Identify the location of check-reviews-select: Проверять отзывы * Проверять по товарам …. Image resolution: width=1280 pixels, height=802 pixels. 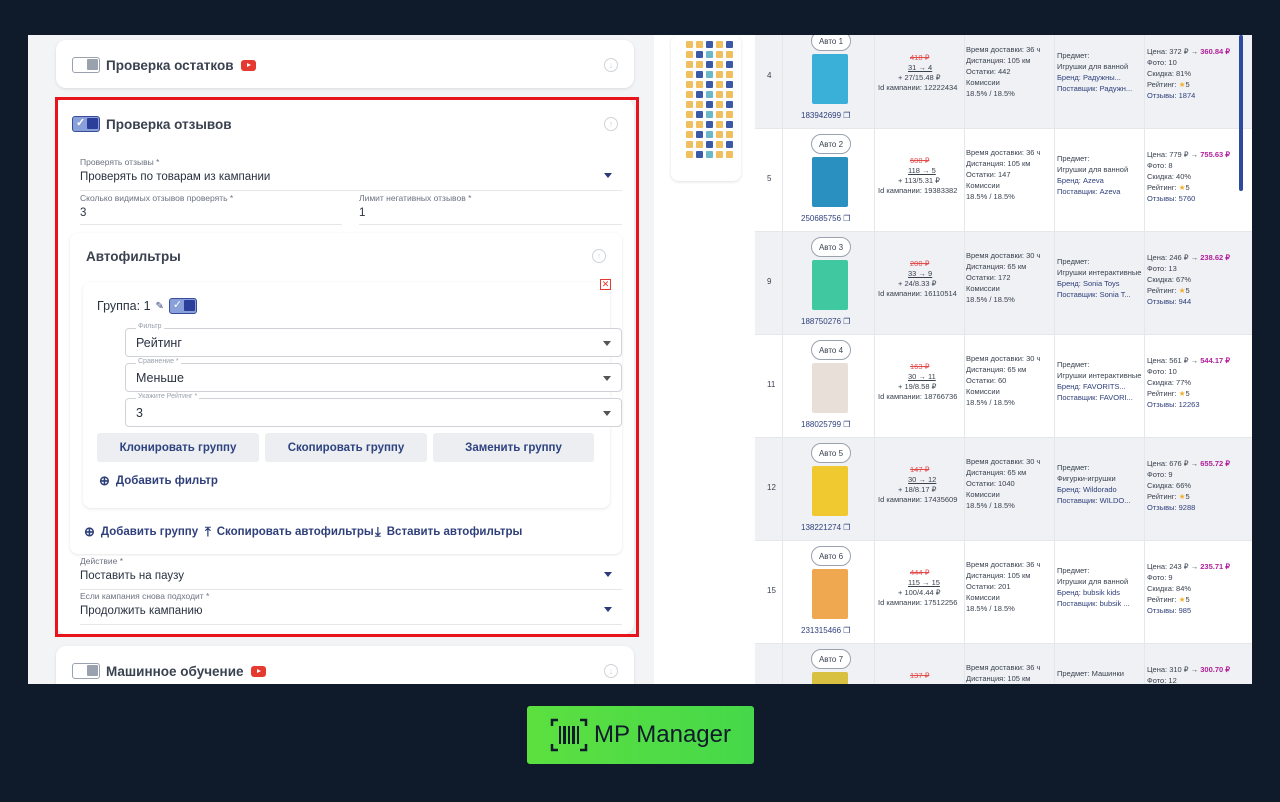
(351, 174).